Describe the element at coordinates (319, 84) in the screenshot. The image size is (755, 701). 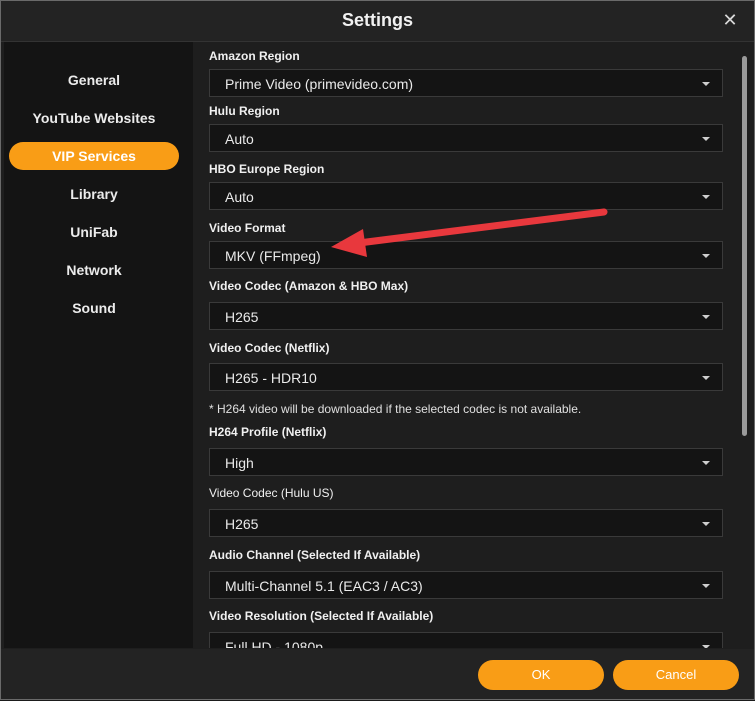
I see `amazon-region-value: Prime Video (primevideo.com)` at that location.